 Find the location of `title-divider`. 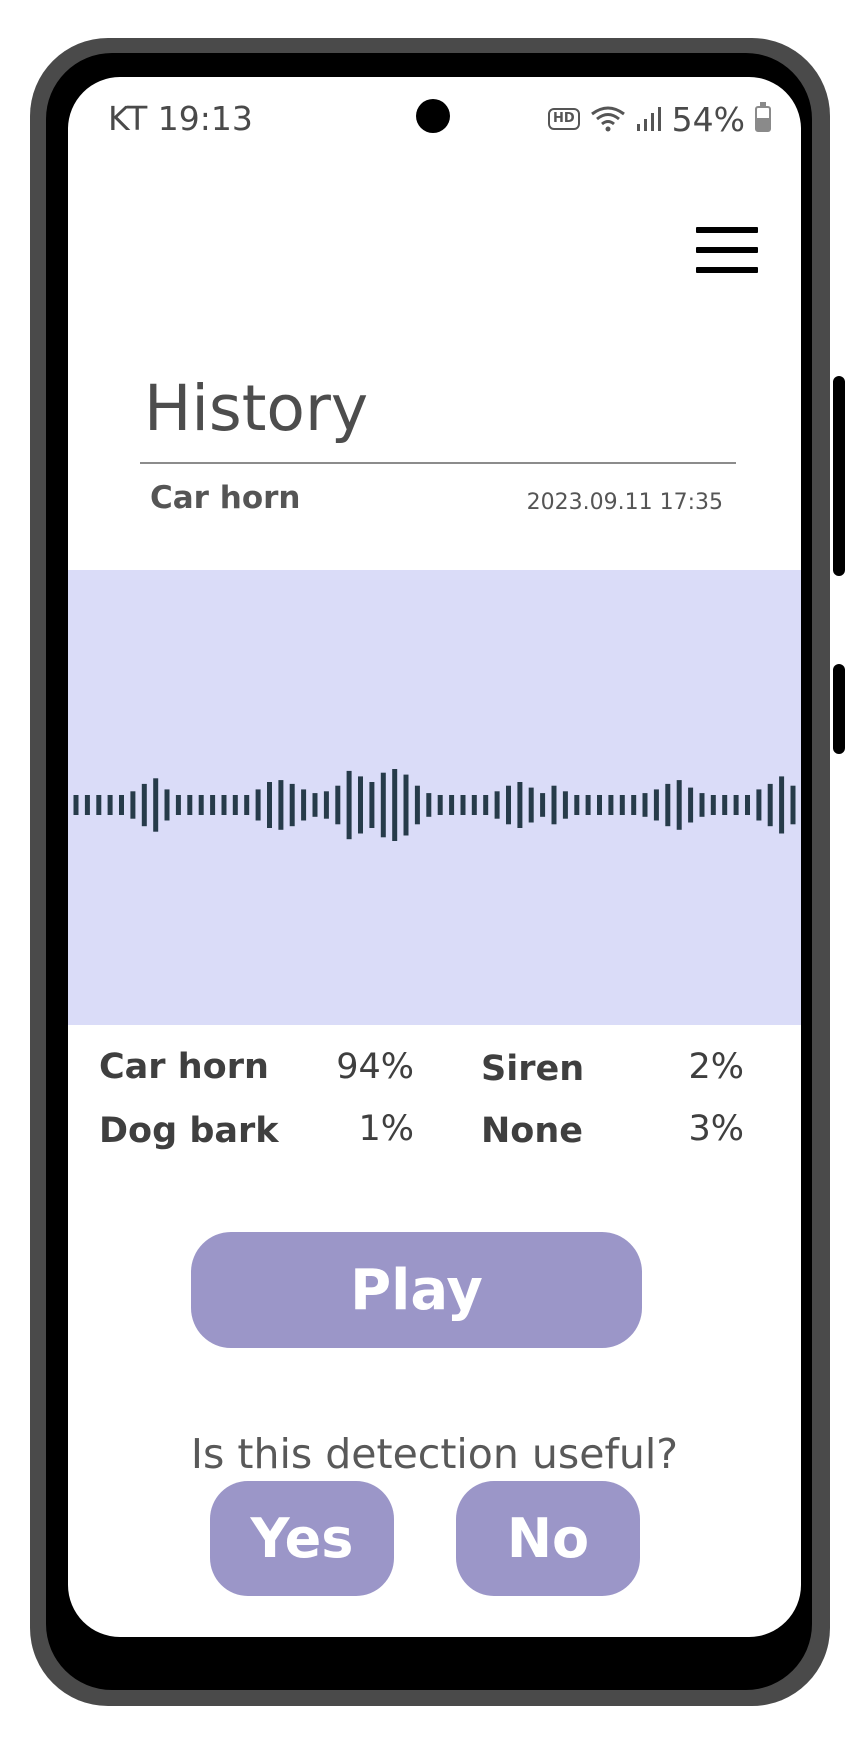

title-divider is located at coordinates (438, 463).